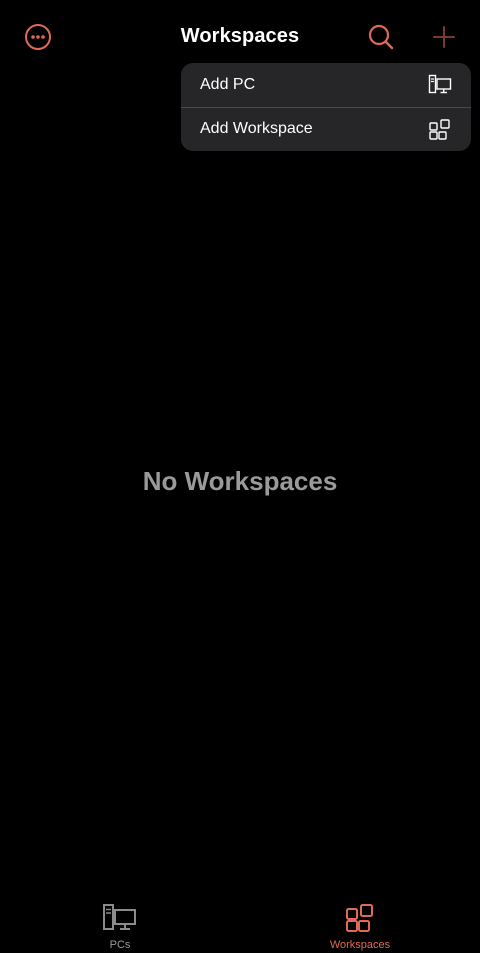 The image size is (480, 953). I want to click on search-button, so click(381, 37).